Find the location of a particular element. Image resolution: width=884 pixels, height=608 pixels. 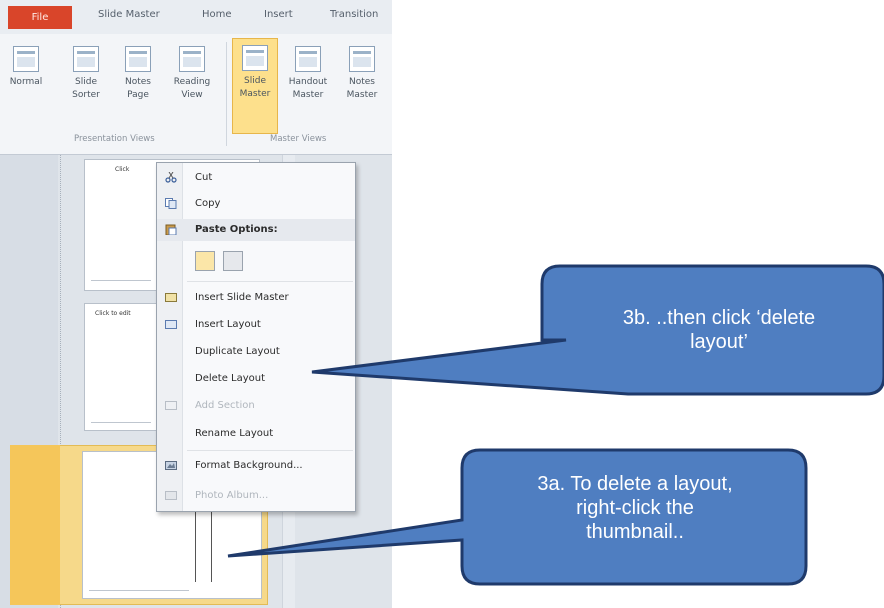

callout-3b-line: 3b. ..then click ‘delete is located at coordinates (719, 318).